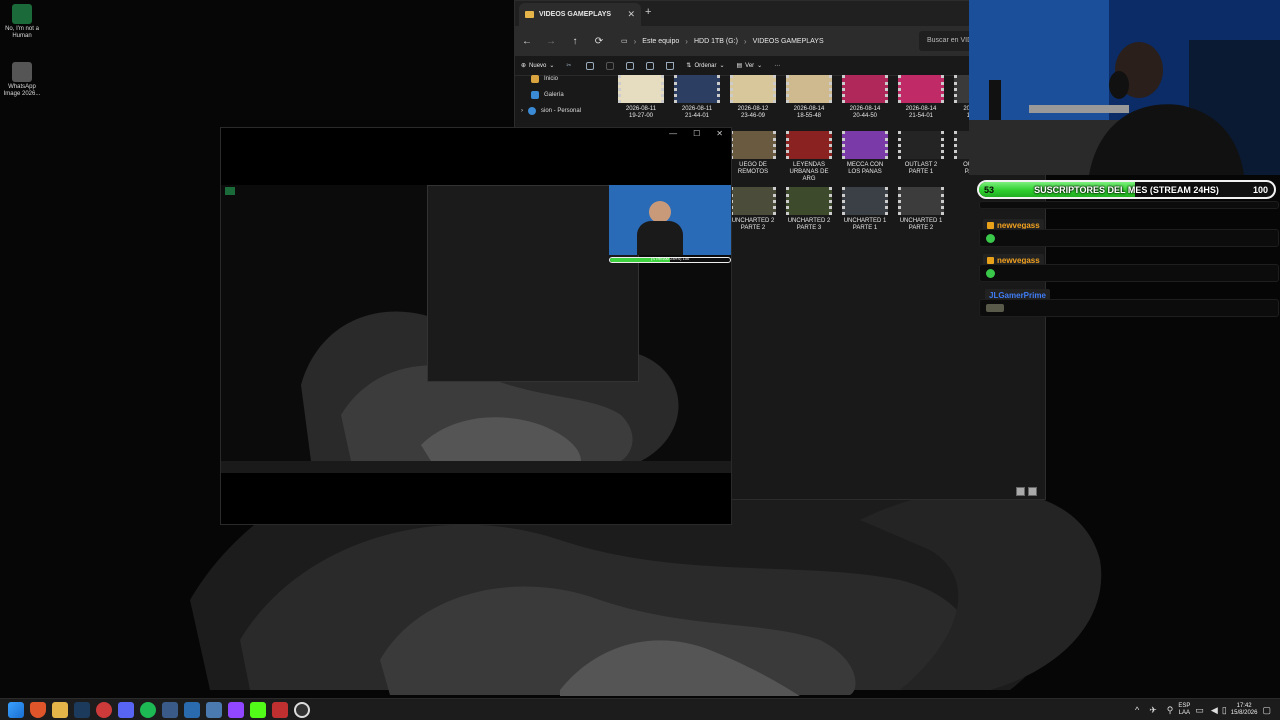  Describe the element at coordinates (753, 209) in the screenshot. I see `file-video: UNCHARTED 2 PARTE 2` at that location.